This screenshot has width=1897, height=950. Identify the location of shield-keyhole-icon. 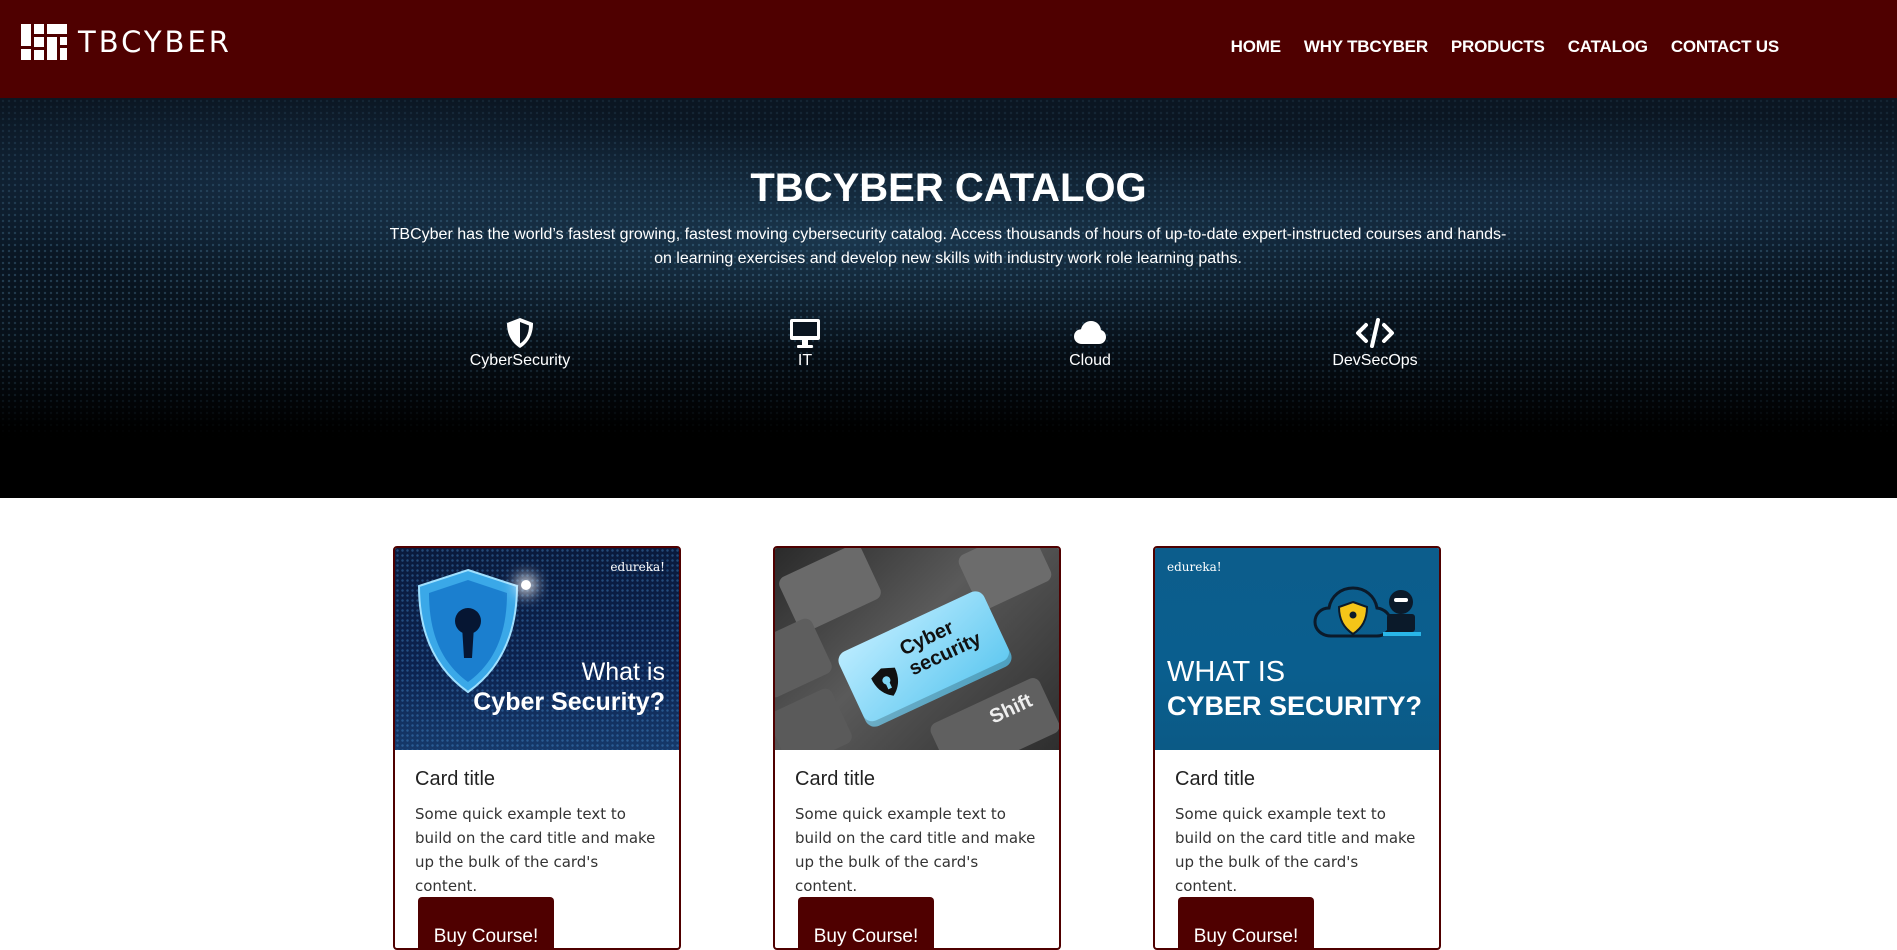
(468, 631).